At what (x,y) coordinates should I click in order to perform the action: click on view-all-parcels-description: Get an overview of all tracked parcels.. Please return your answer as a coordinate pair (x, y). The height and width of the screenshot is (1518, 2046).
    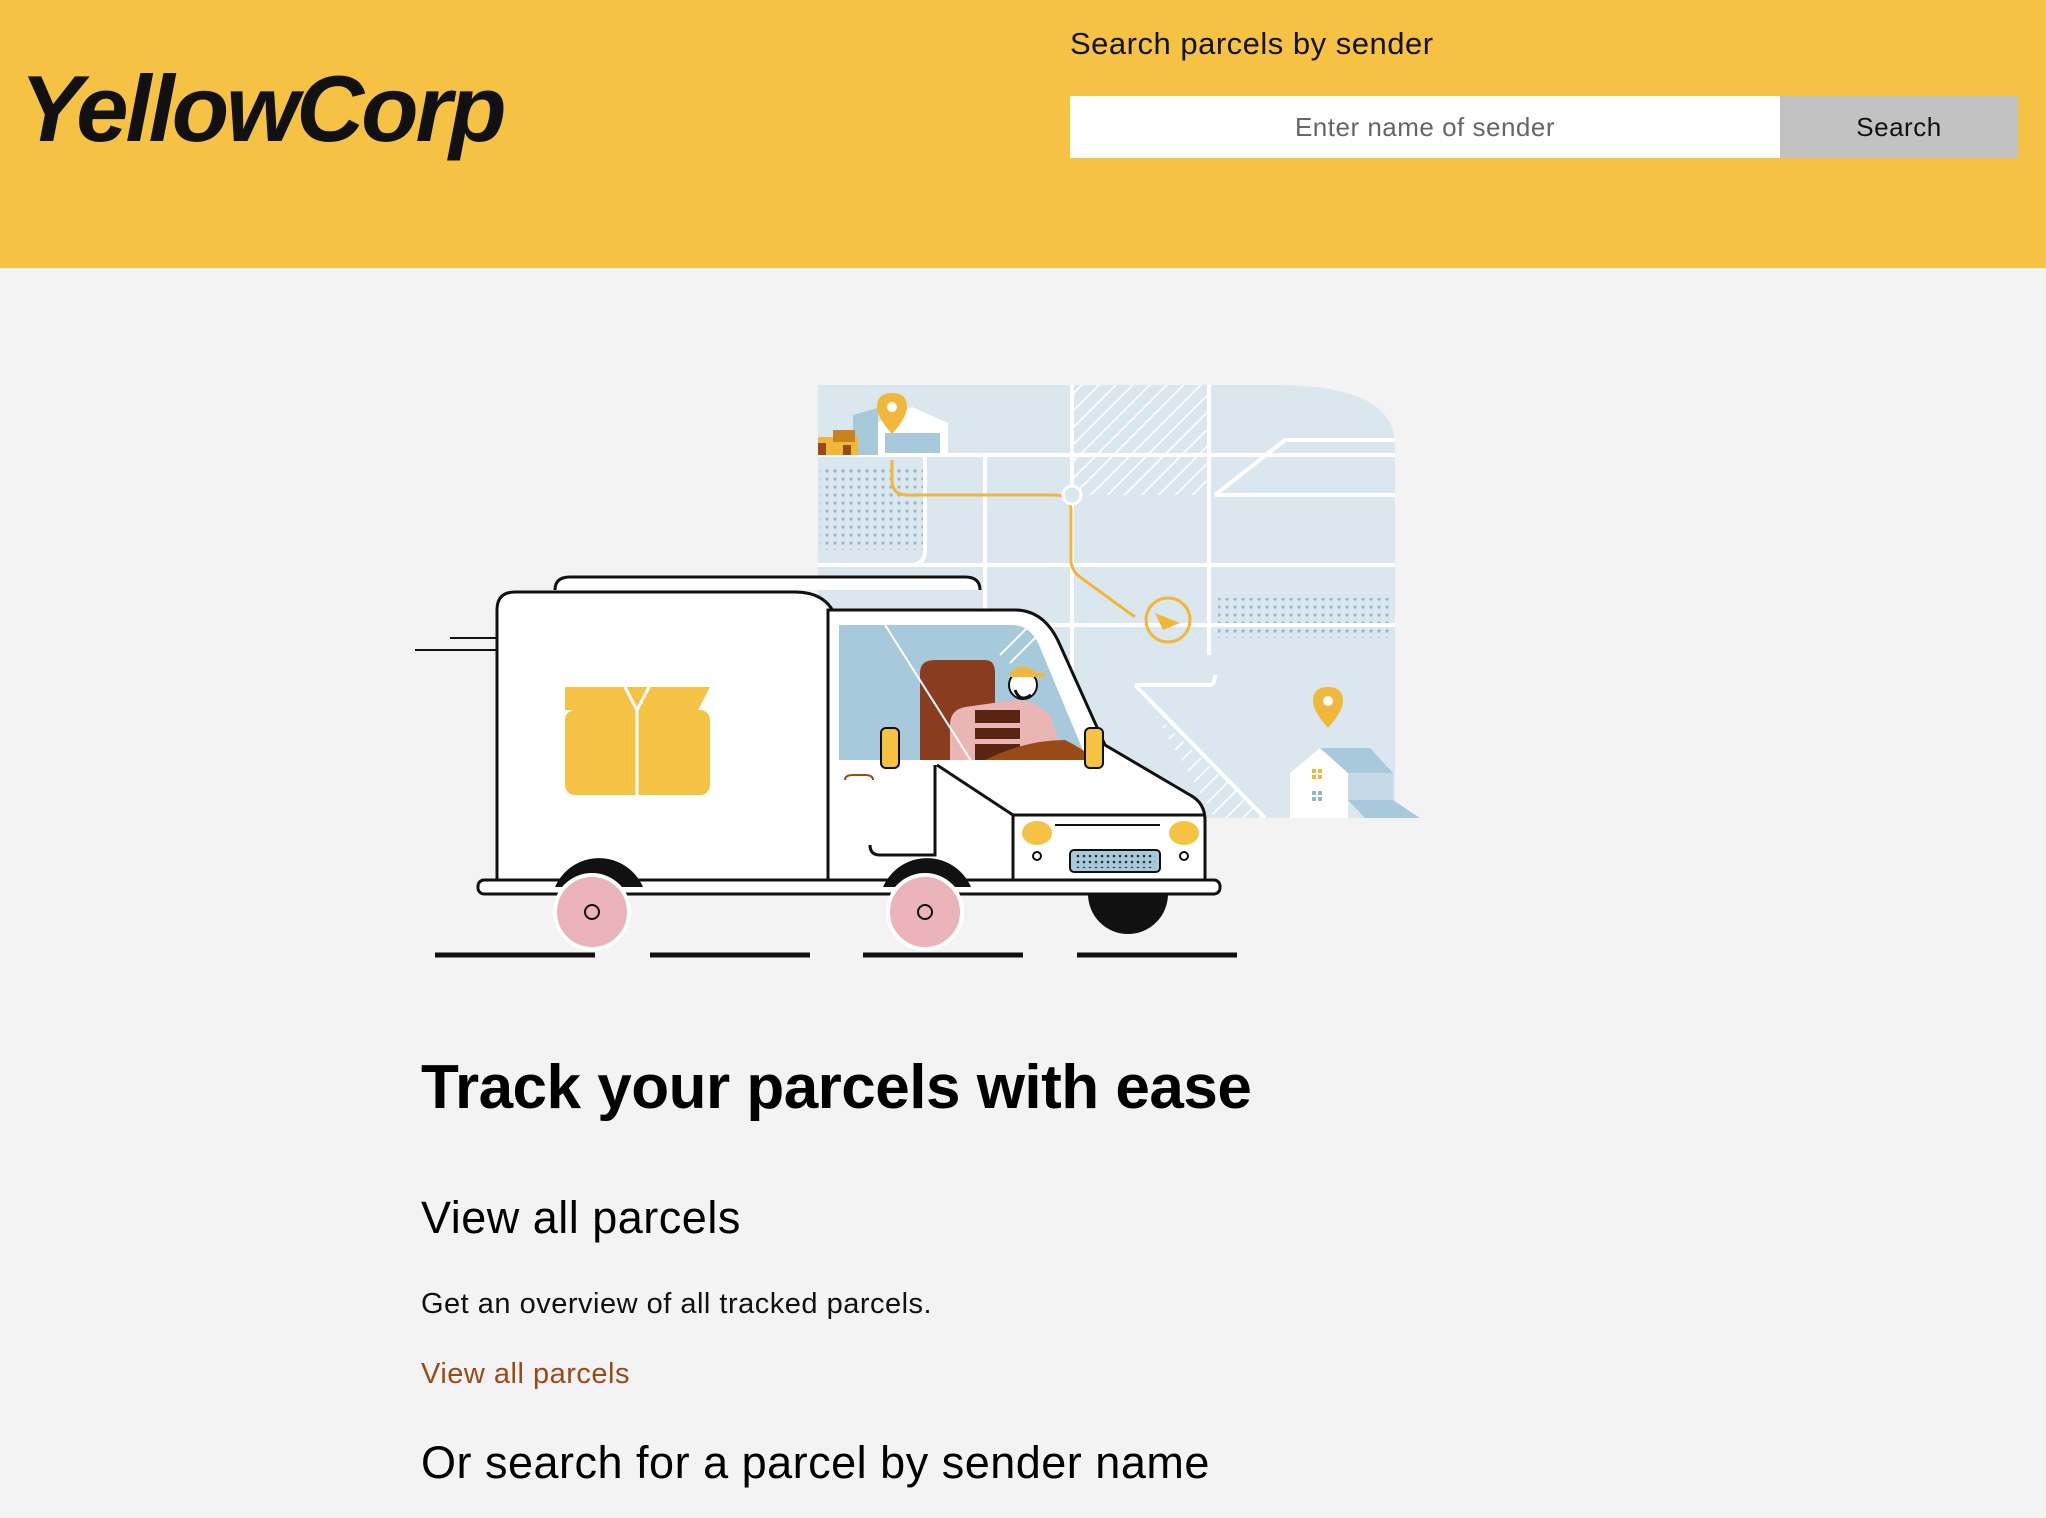
    Looking at the image, I should click on (677, 1304).